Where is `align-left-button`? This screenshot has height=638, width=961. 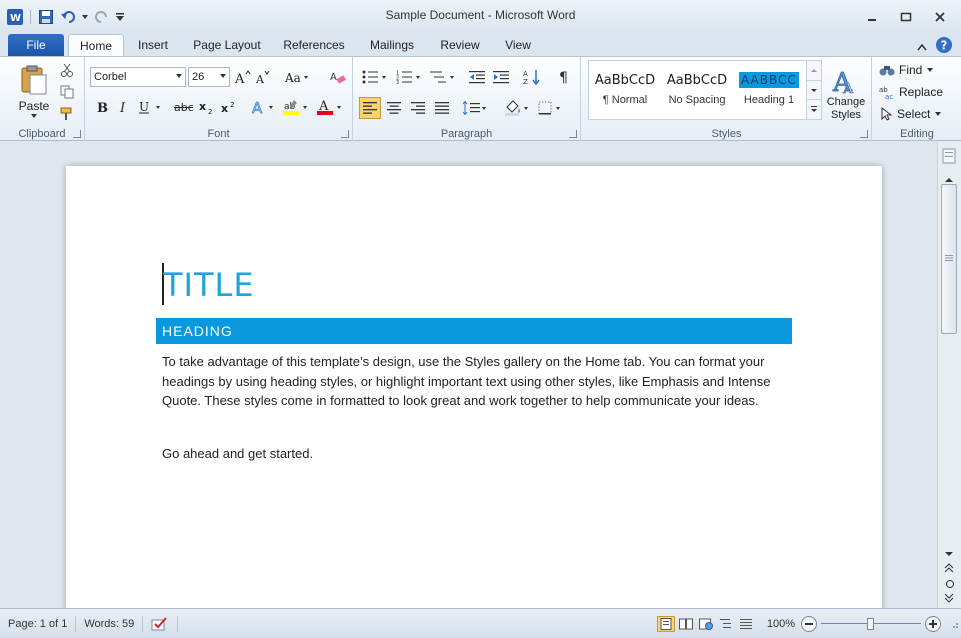
align-left-button is located at coordinates (370, 108).